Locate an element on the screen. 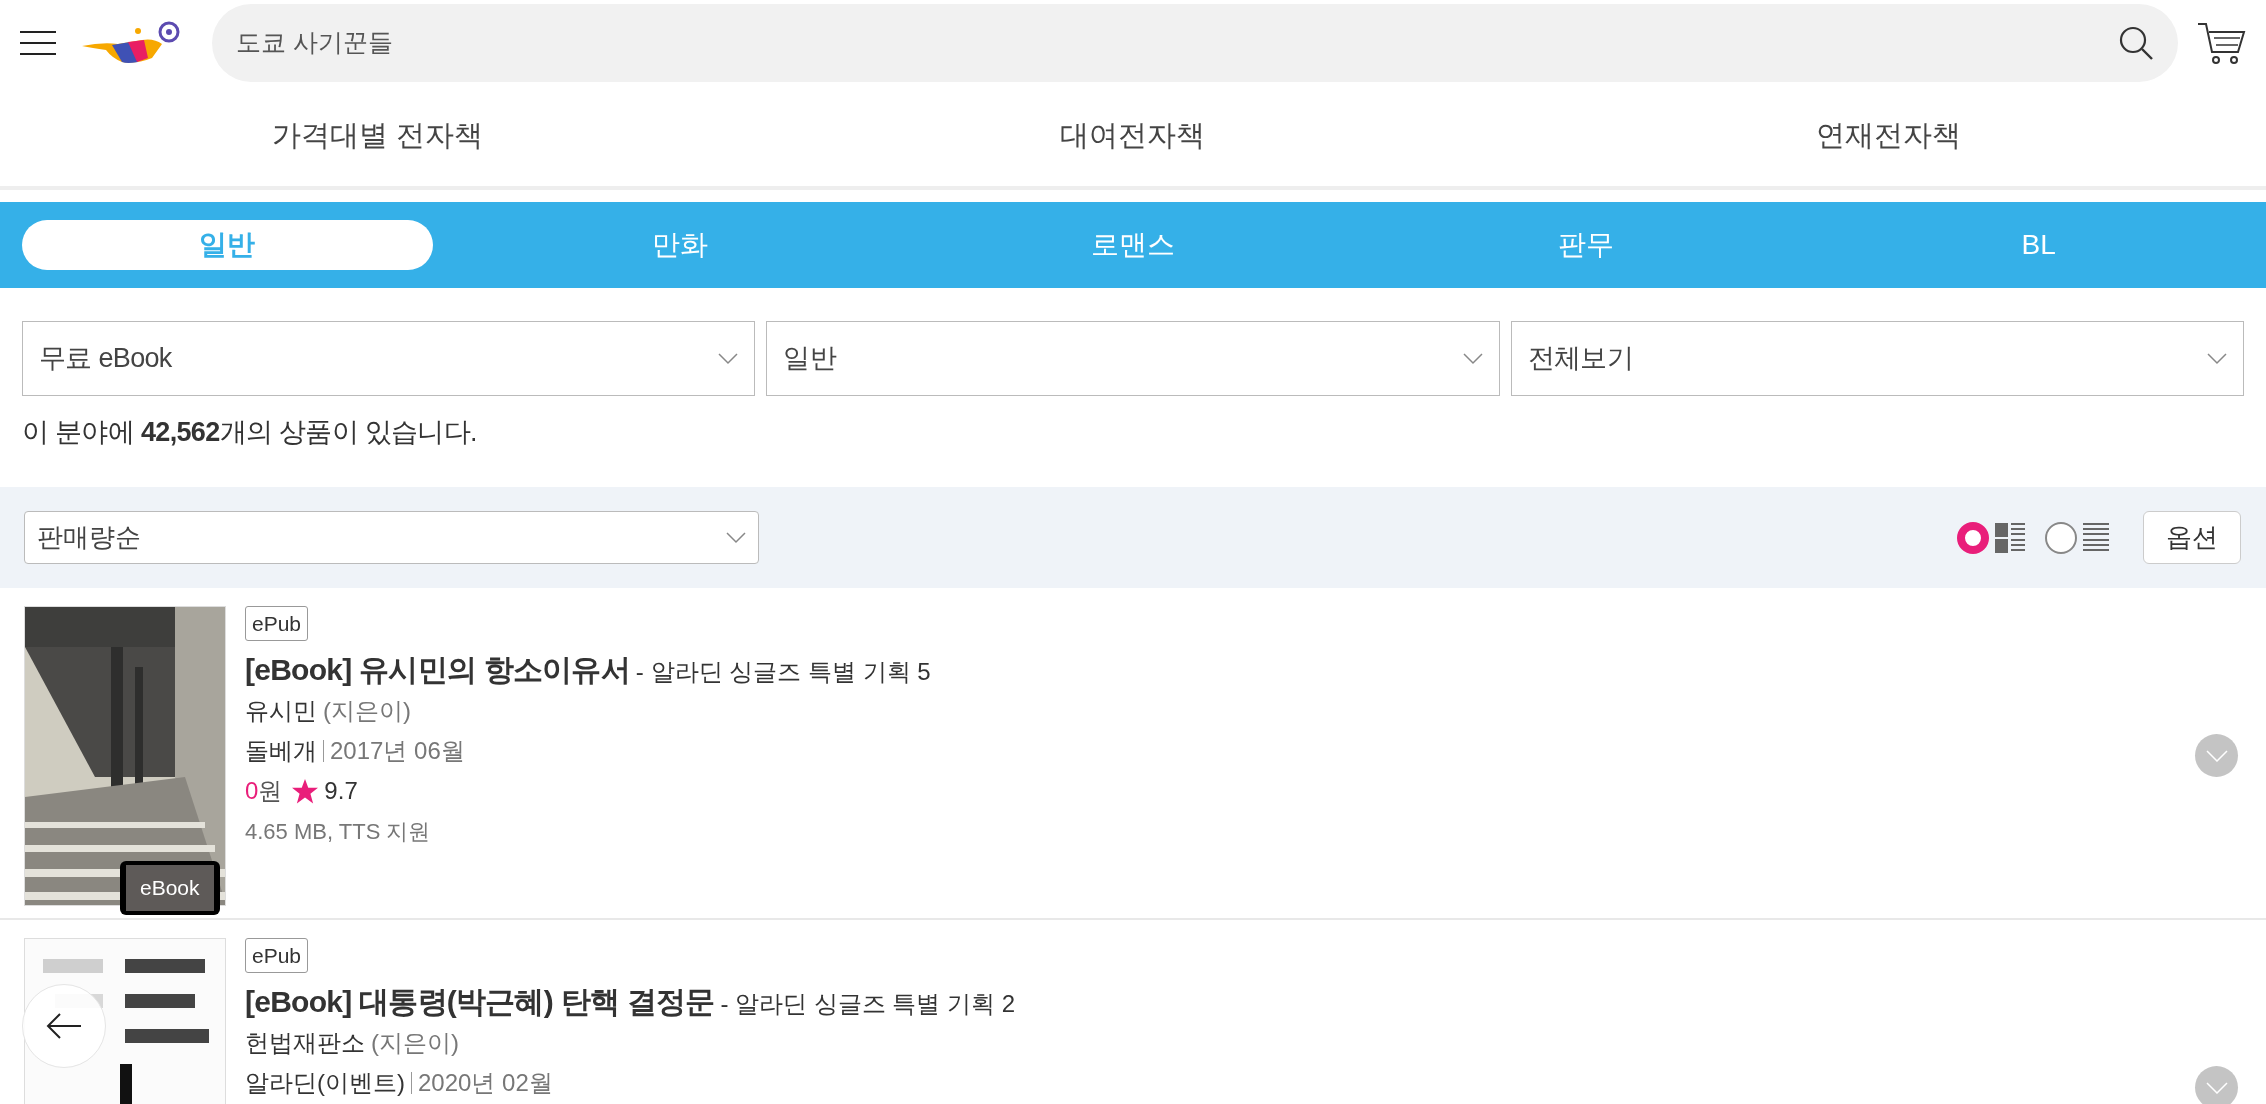 The height and width of the screenshot is (1104, 2266). thumbnail-list-icon is located at coordinates (2010, 537).